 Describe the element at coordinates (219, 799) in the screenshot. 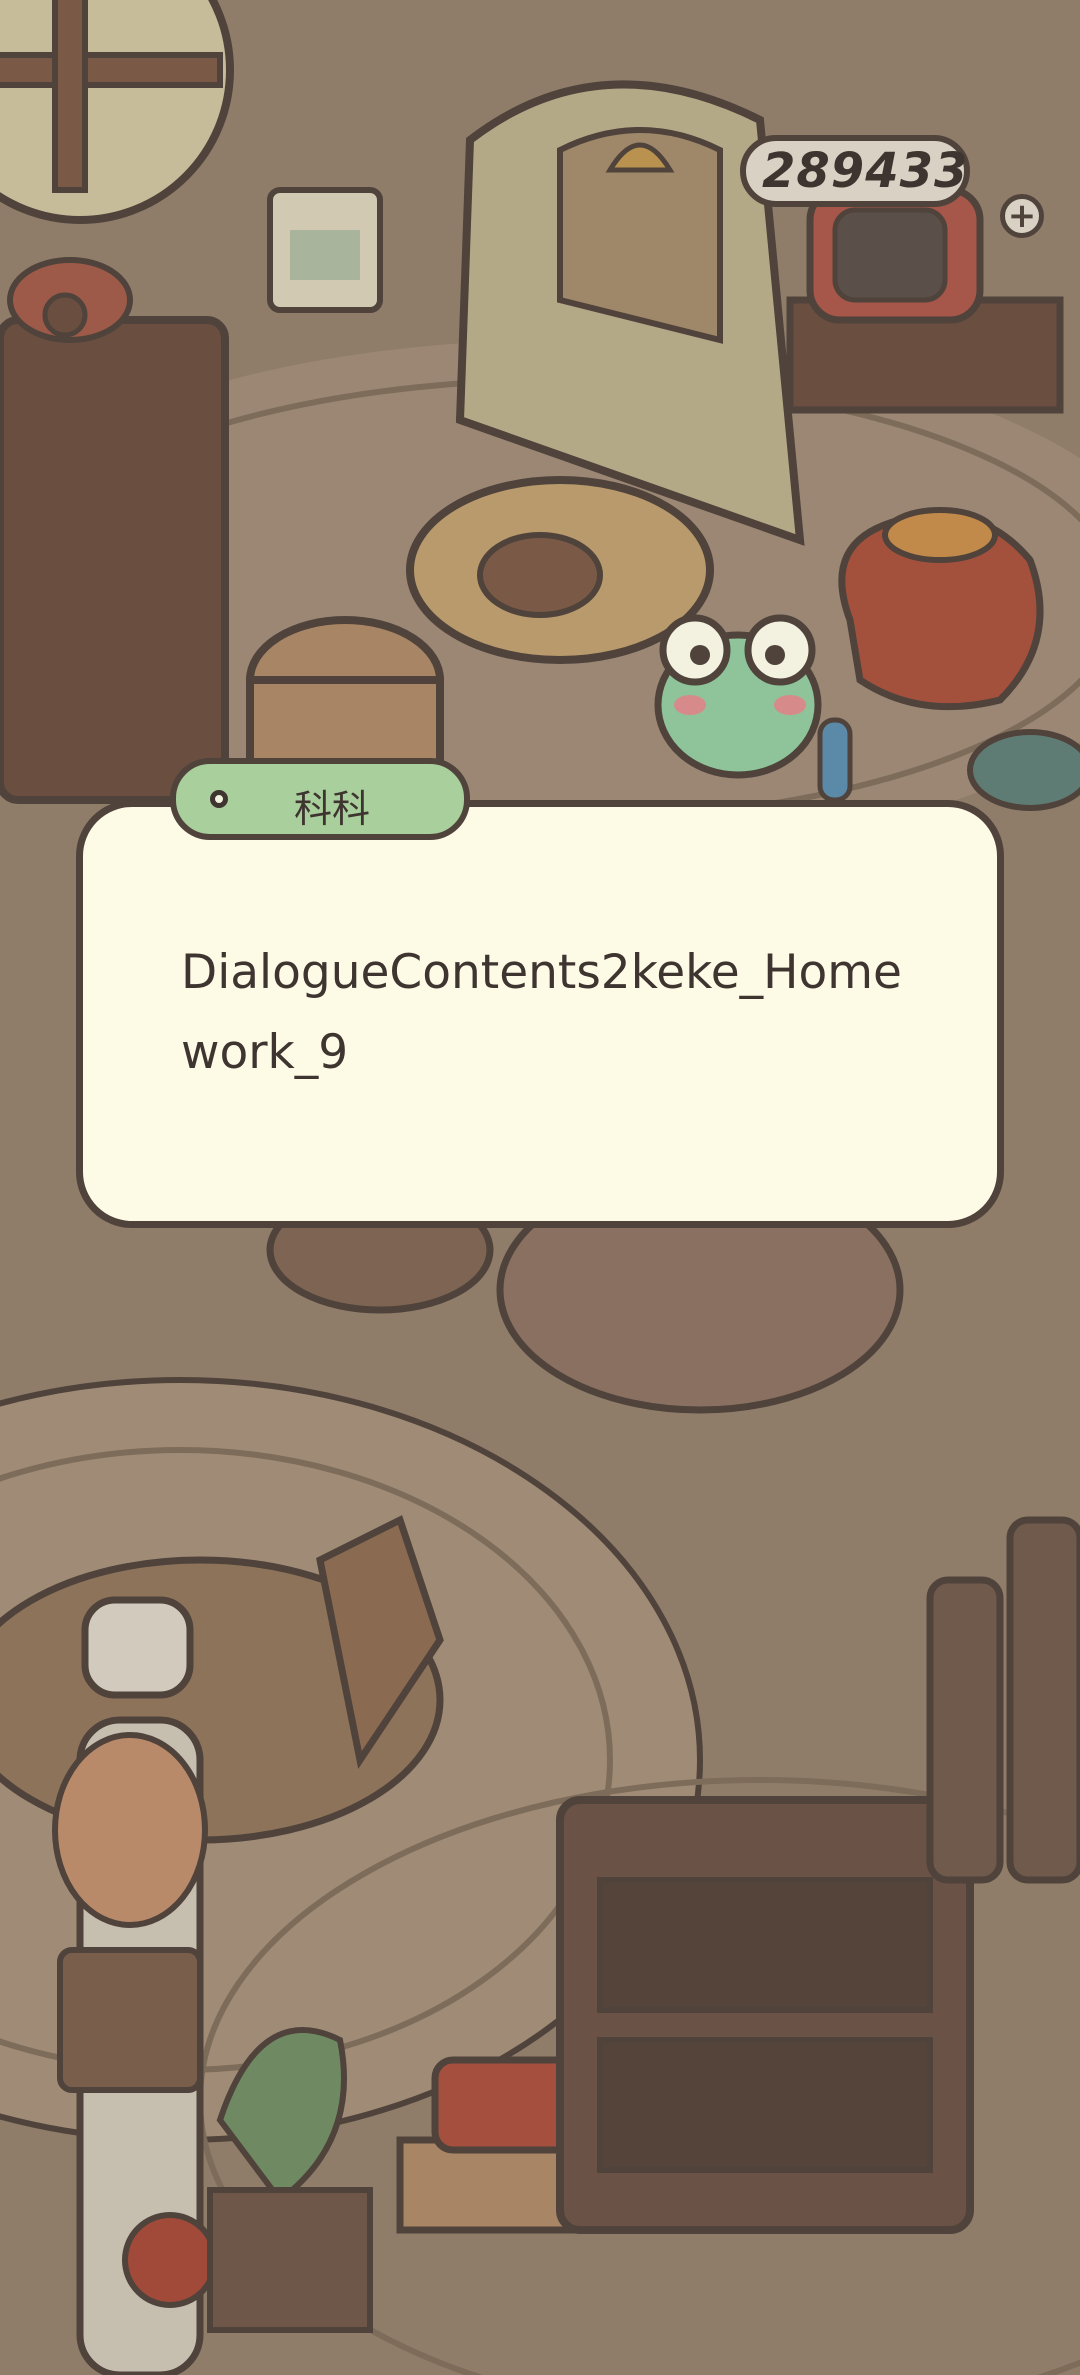

I see `speaker-dot-icon` at that location.